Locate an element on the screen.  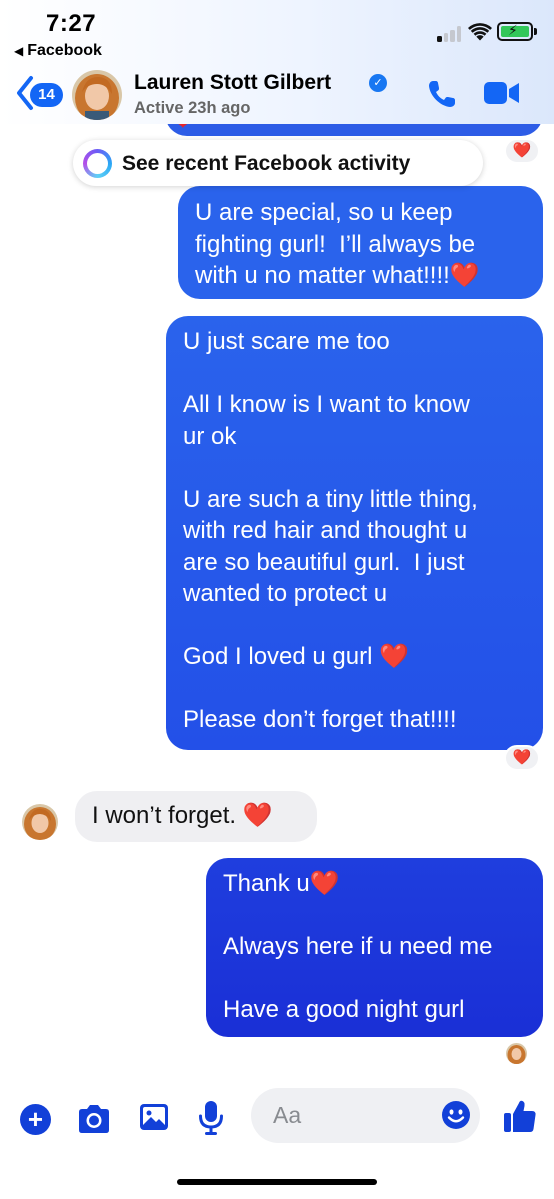
message-line: Always here if u need me is located at coordinates (358, 946).